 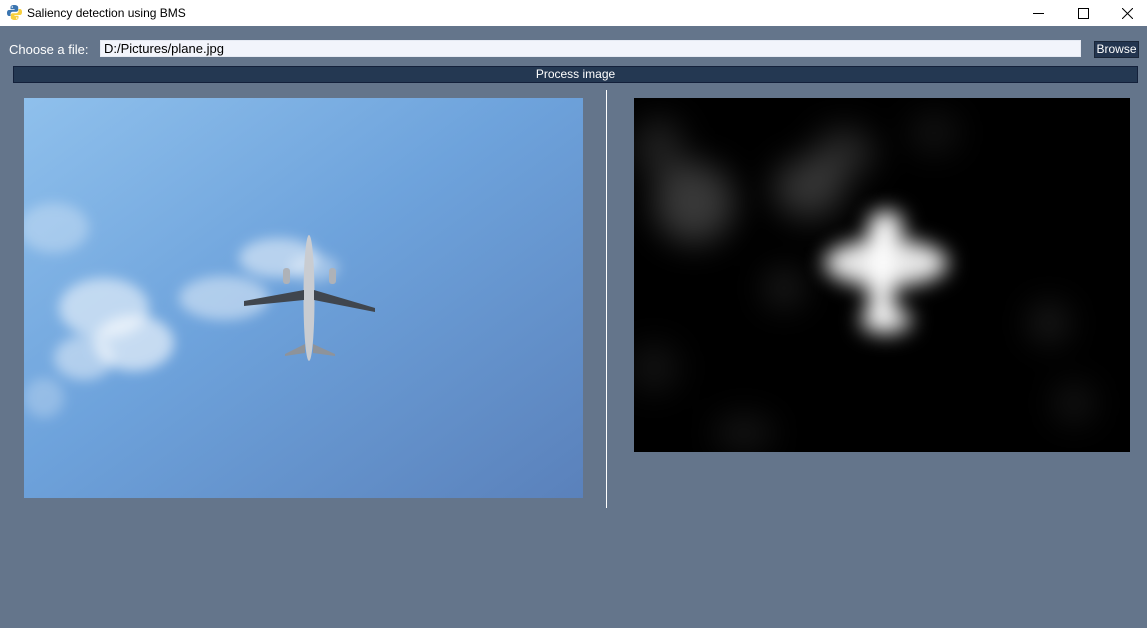 What do you see at coordinates (606, 299) in the screenshot?
I see `vertical-divider` at bounding box center [606, 299].